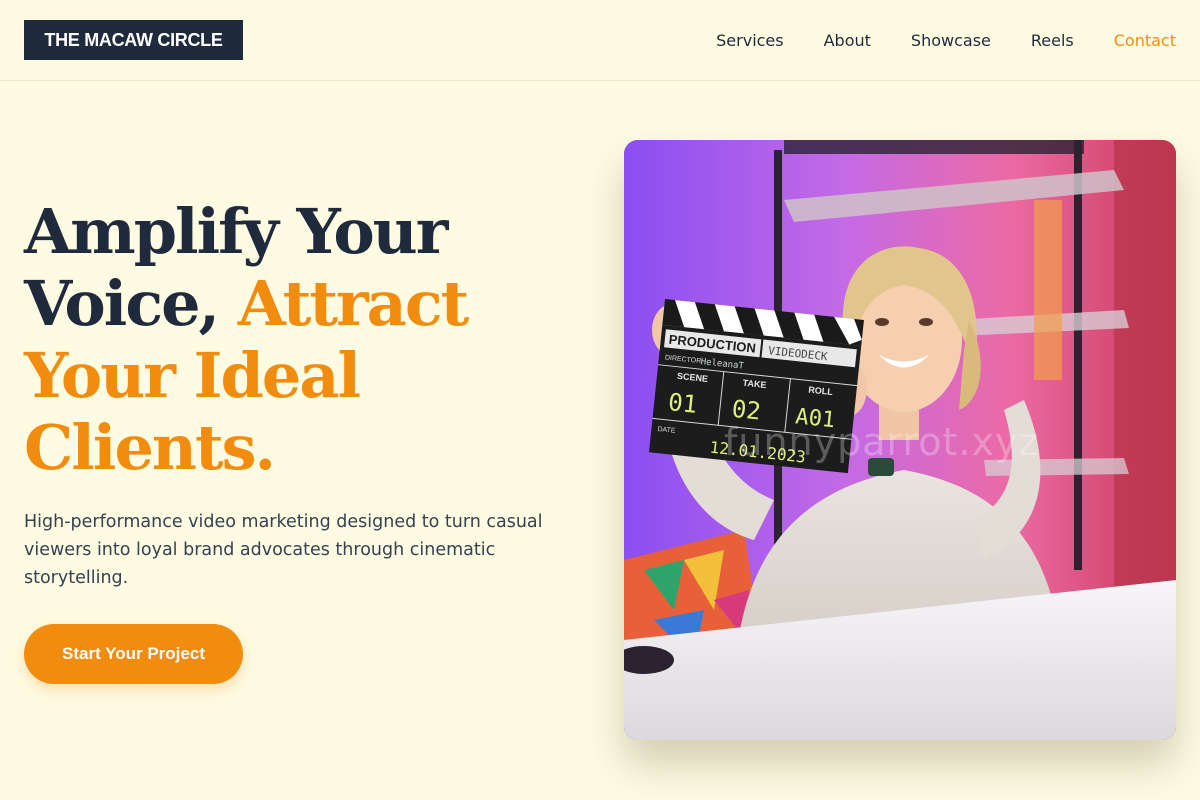  What do you see at coordinates (133, 40) in the screenshot?
I see `logo: THE MACAW CIRCLE` at bounding box center [133, 40].